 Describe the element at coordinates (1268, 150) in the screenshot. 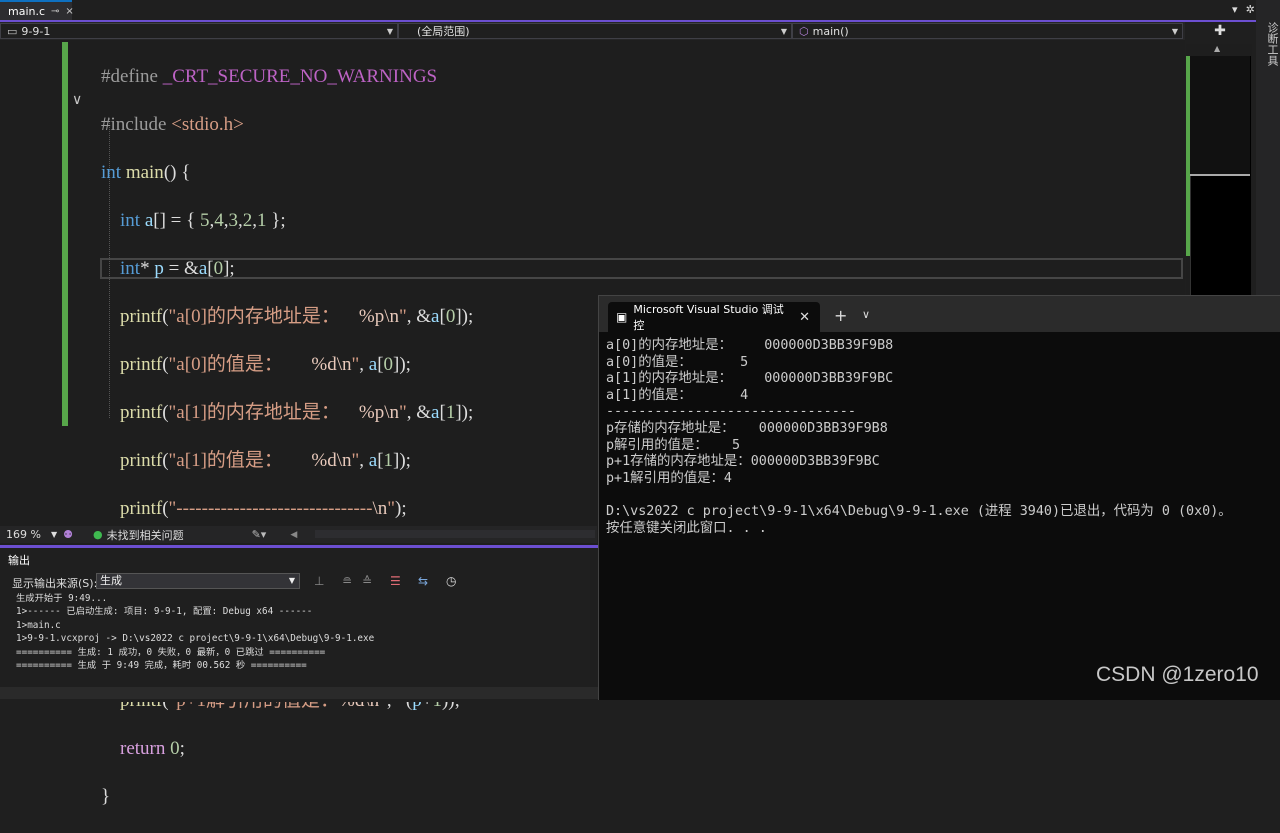

I see `diagnostic-tools-tab: 诊断工具` at that location.